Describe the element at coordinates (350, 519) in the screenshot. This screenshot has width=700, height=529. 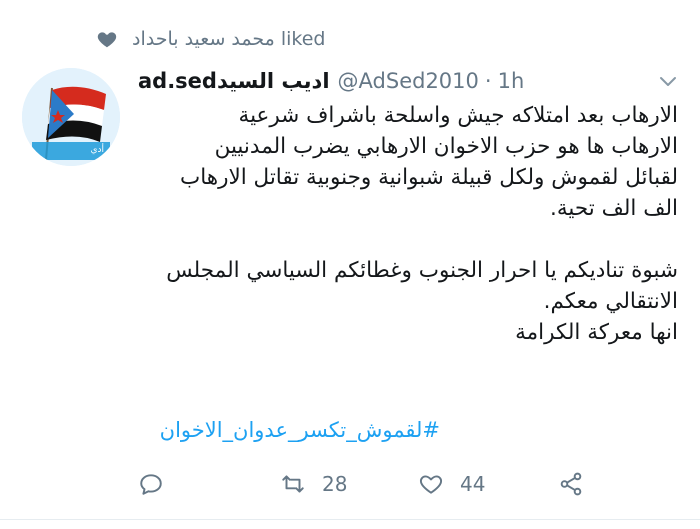
I see `divider` at that location.